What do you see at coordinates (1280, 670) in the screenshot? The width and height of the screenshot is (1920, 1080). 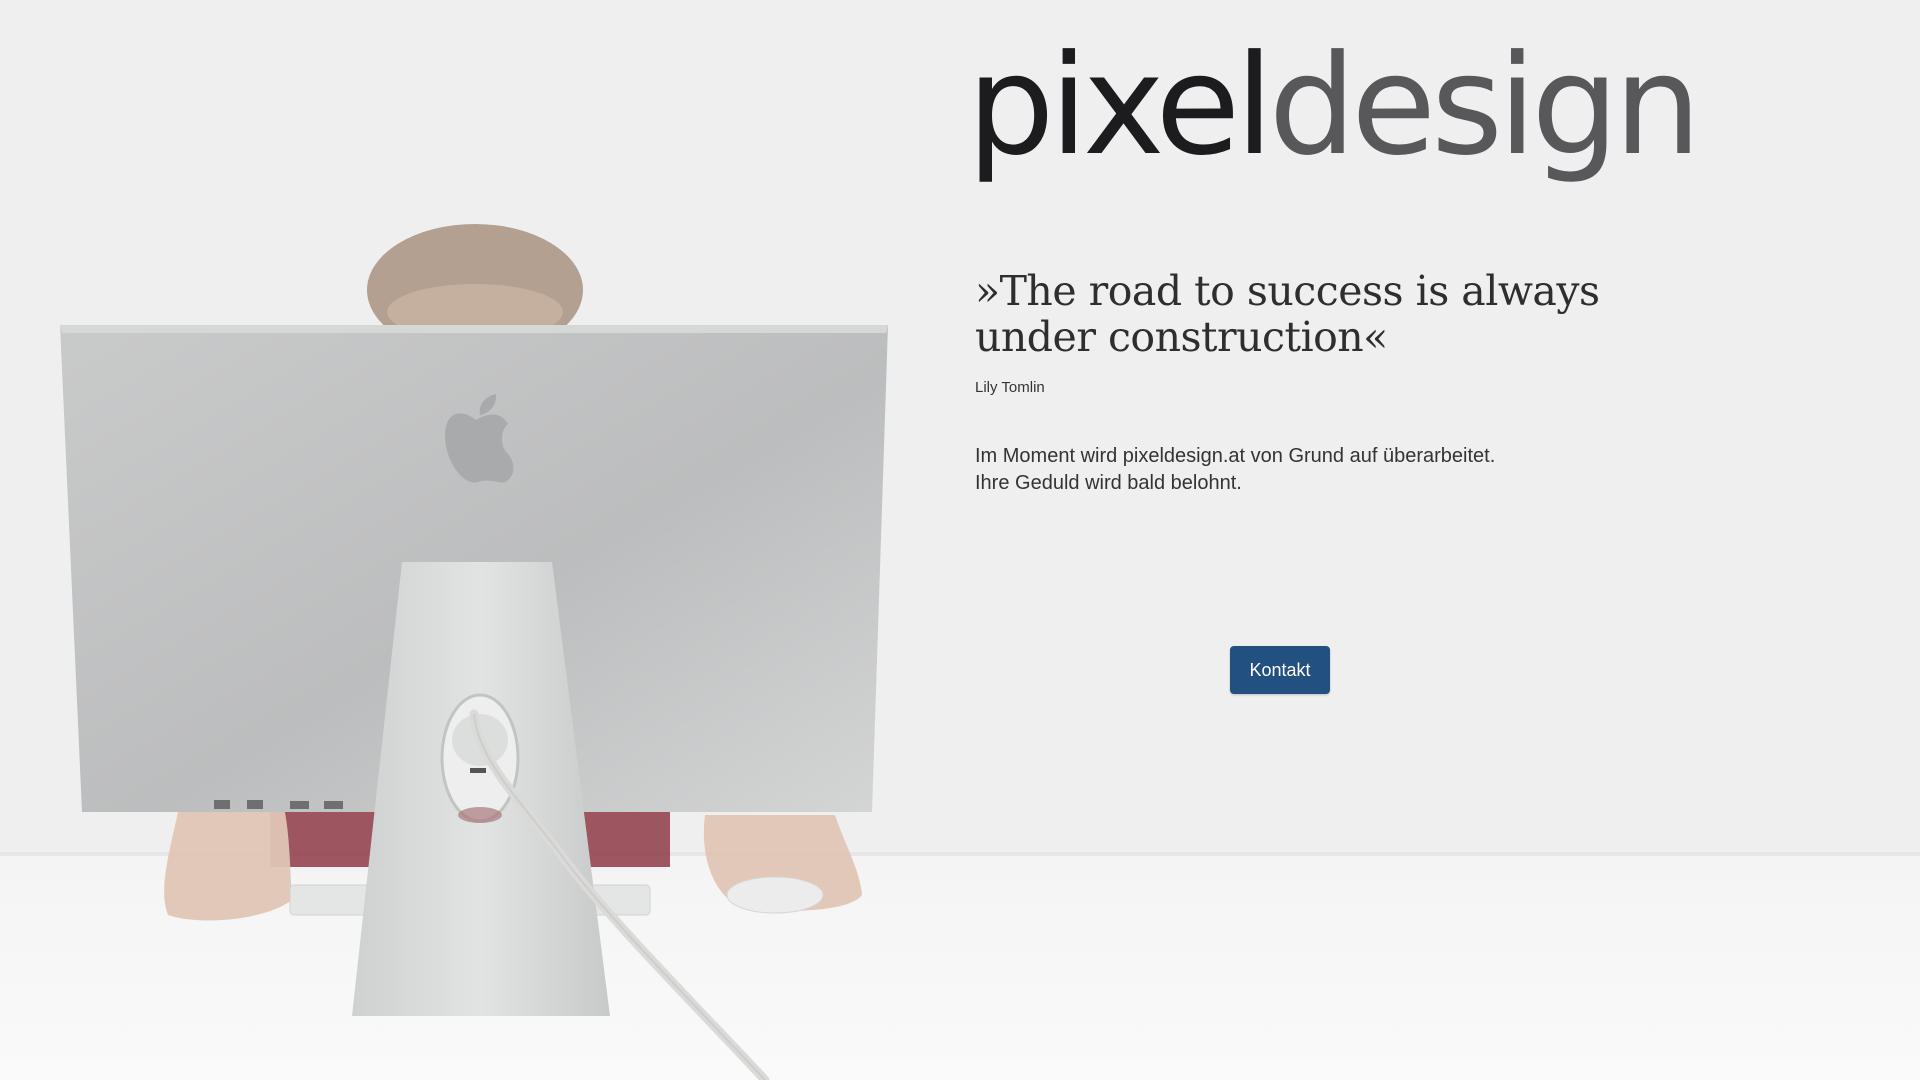 I see `contact-button: Kontakt` at bounding box center [1280, 670].